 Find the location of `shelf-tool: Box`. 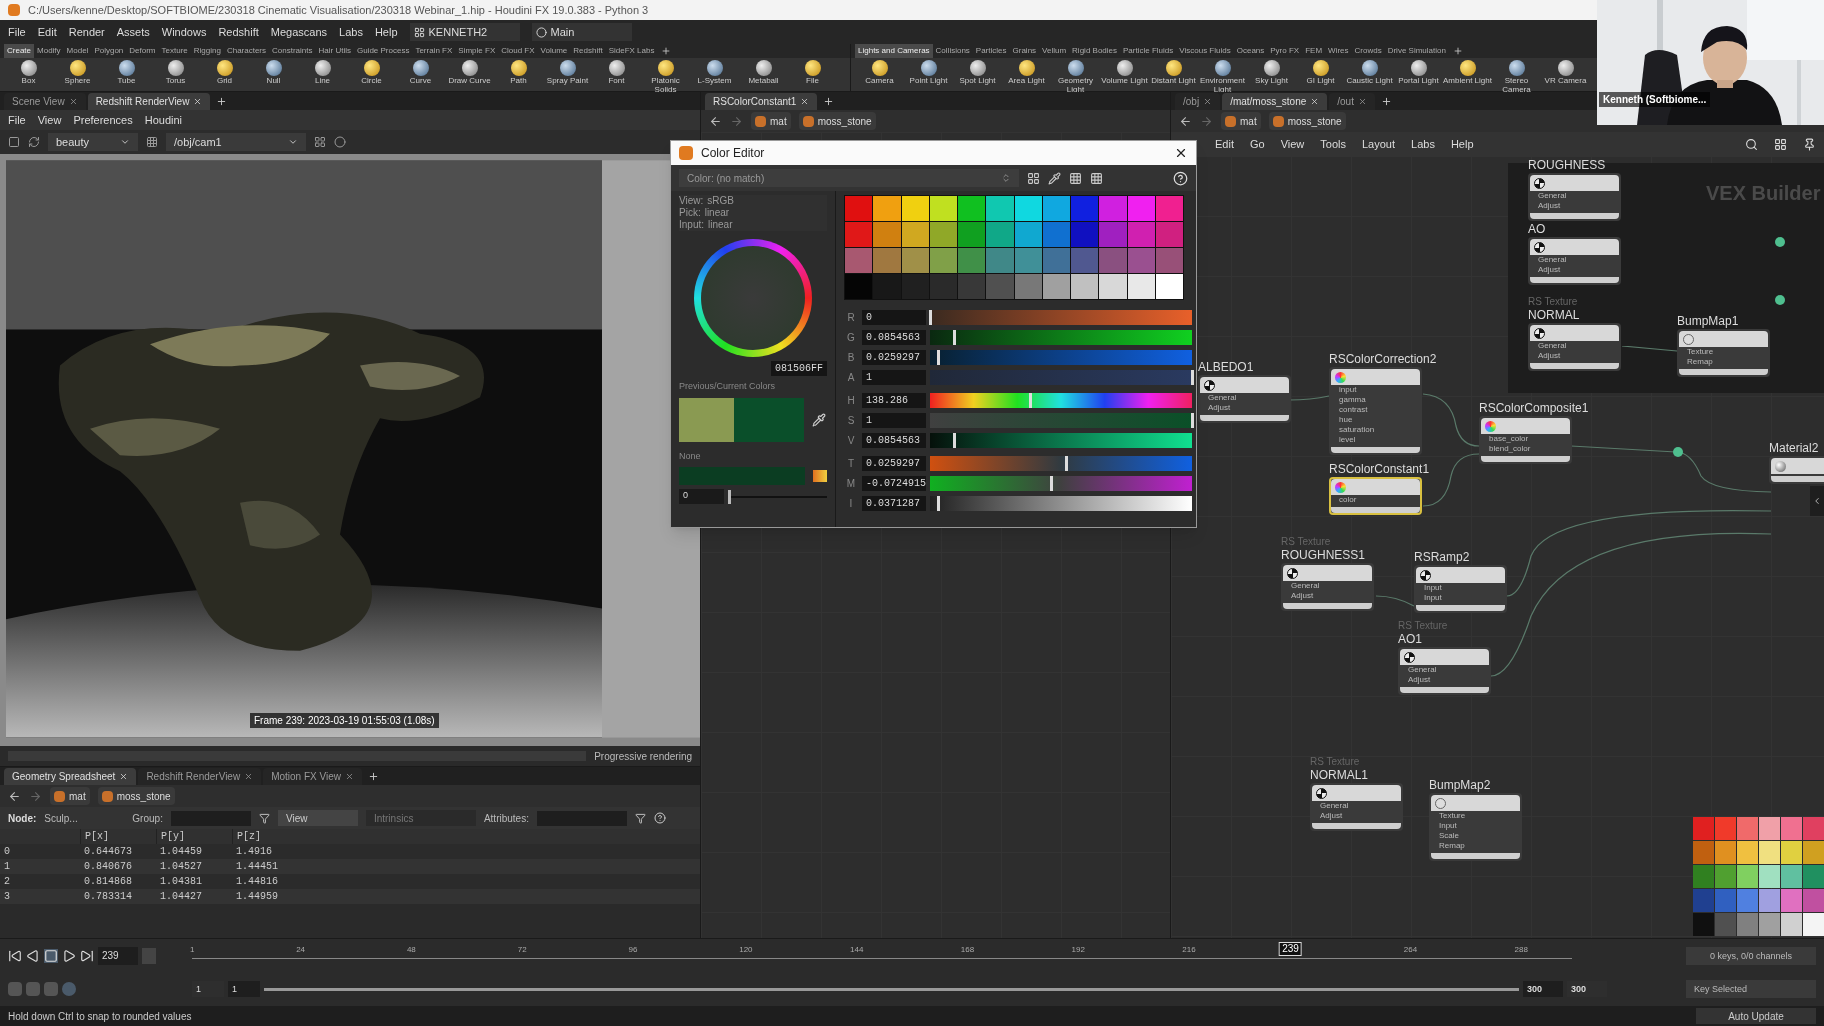

shelf-tool: Box is located at coordinates (28, 72).